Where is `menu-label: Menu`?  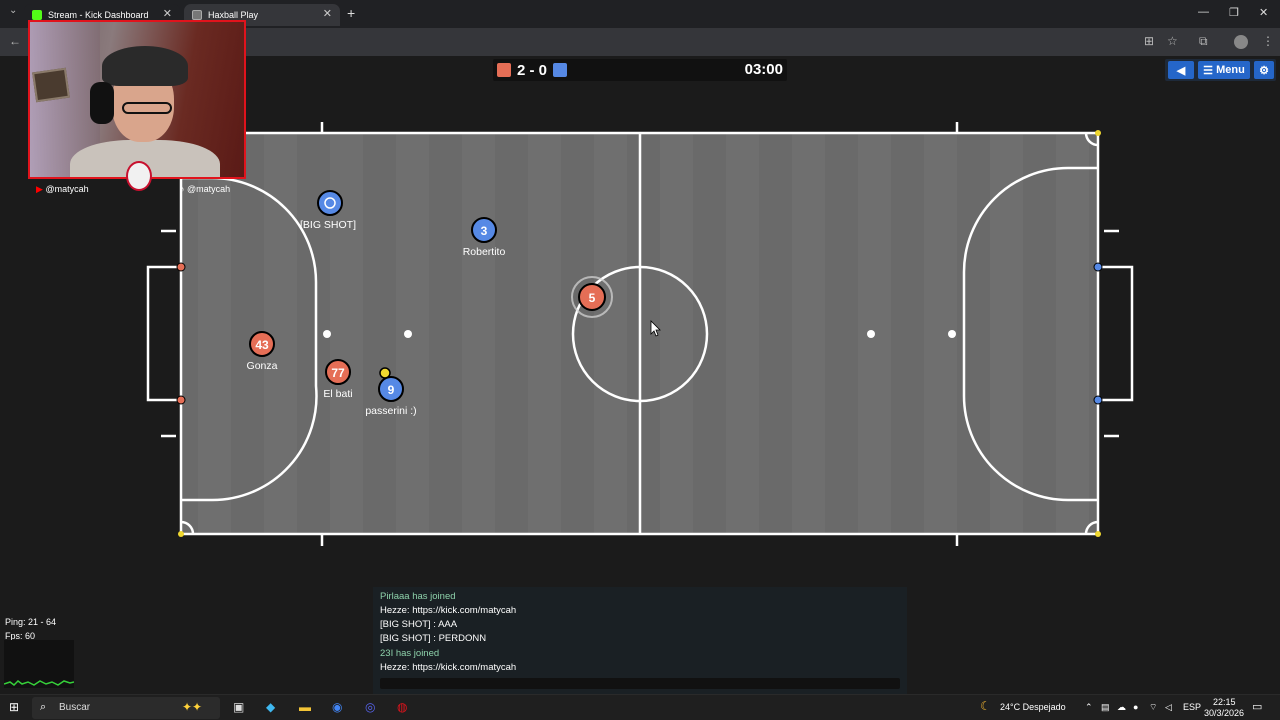
menu-label: Menu is located at coordinates (1230, 70).